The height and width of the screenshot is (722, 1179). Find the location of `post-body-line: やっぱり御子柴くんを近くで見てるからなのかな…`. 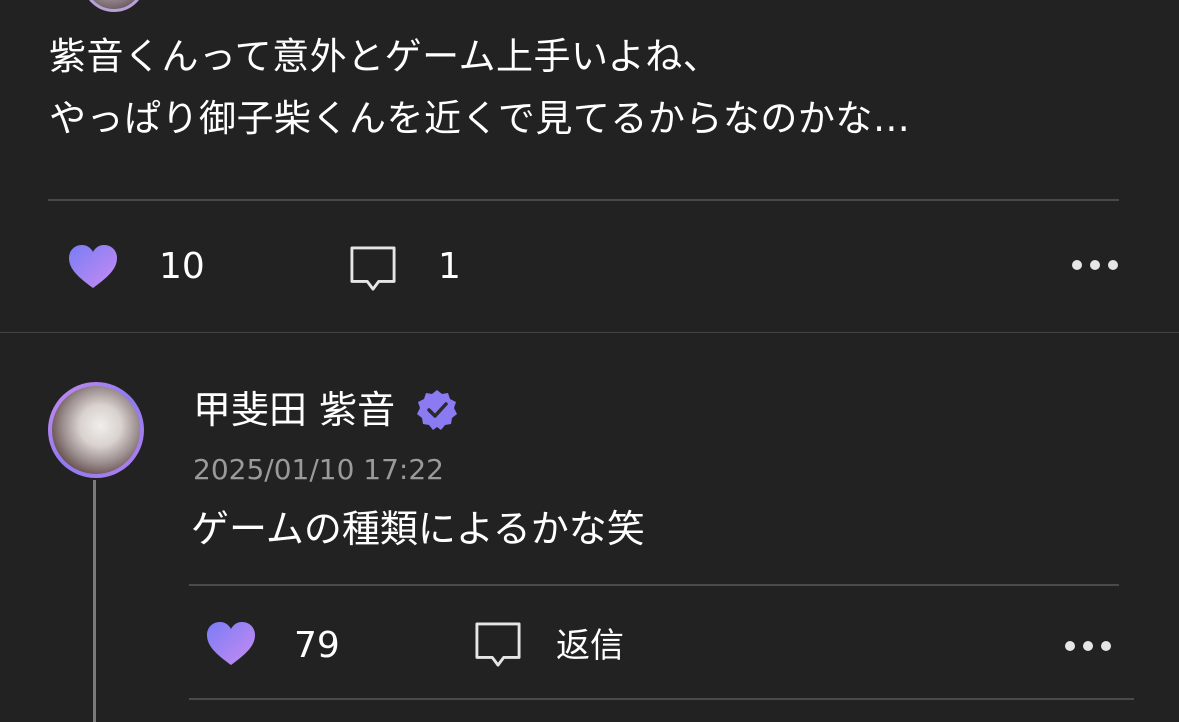

post-body-line: やっぱり御子柴くんを近くで見てるからなのかな… is located at coordinates (480, 118).